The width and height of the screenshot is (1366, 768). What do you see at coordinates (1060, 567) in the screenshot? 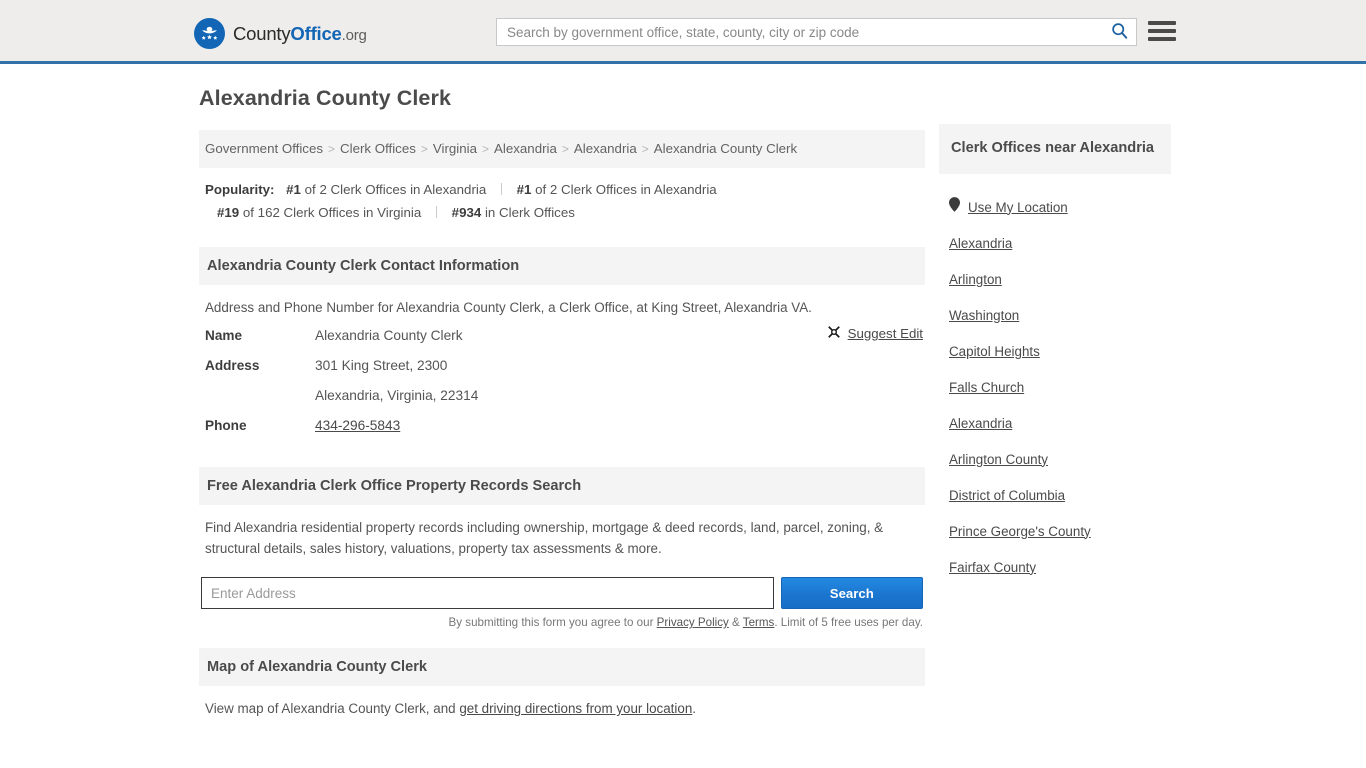
I see `sidebar-item-9: Fairfax County` at bounding box center [1060, 567].